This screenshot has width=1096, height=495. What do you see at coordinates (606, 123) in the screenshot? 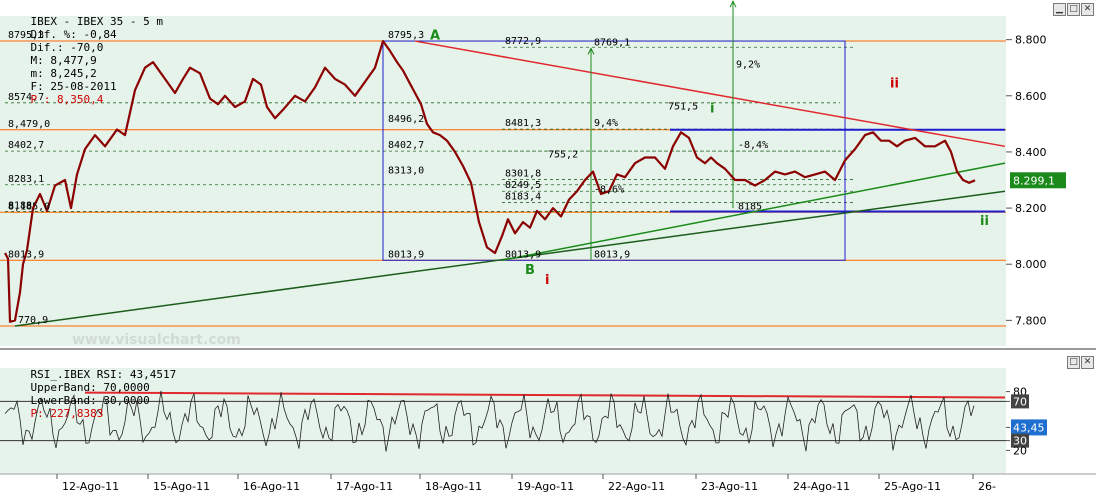
I see `price-level-annotation: 9,4%` at bounding box center [606, 123].